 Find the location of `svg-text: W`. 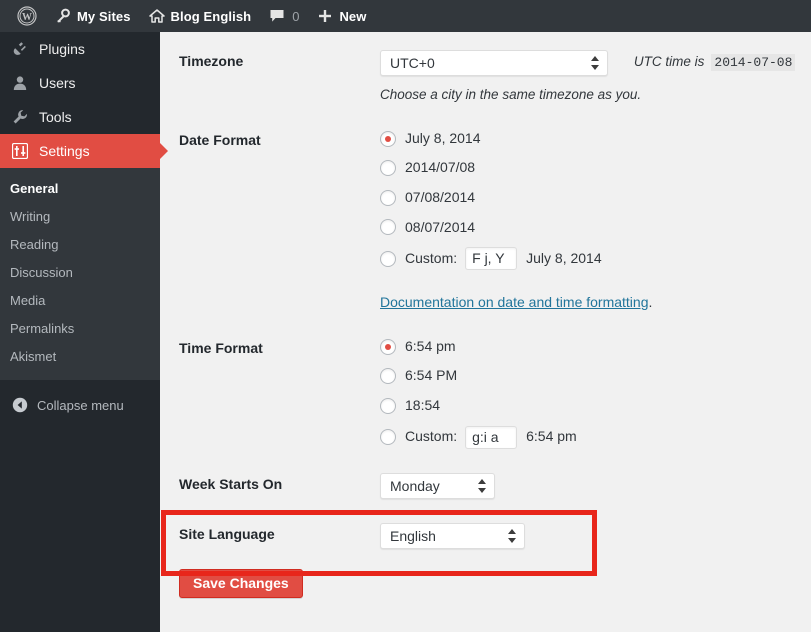

svg-text: W is located at coordinates (27, 17).